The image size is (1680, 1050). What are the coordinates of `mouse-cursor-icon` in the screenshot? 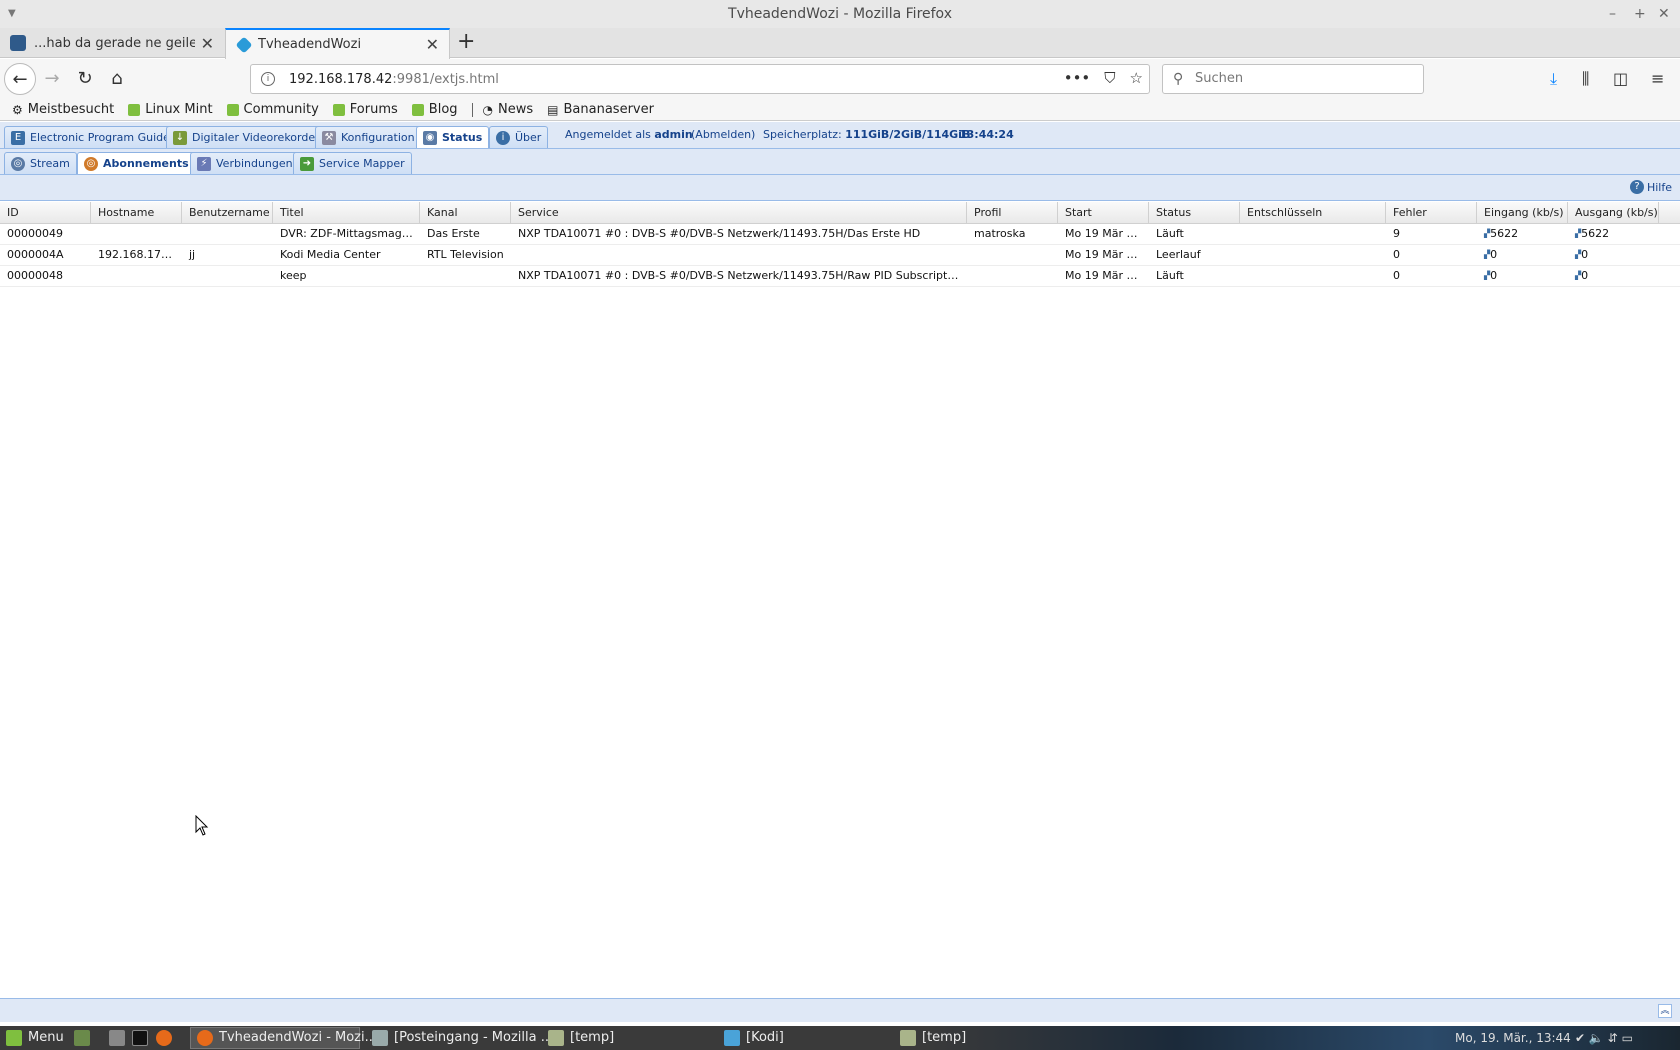 It's located at (202, 825).